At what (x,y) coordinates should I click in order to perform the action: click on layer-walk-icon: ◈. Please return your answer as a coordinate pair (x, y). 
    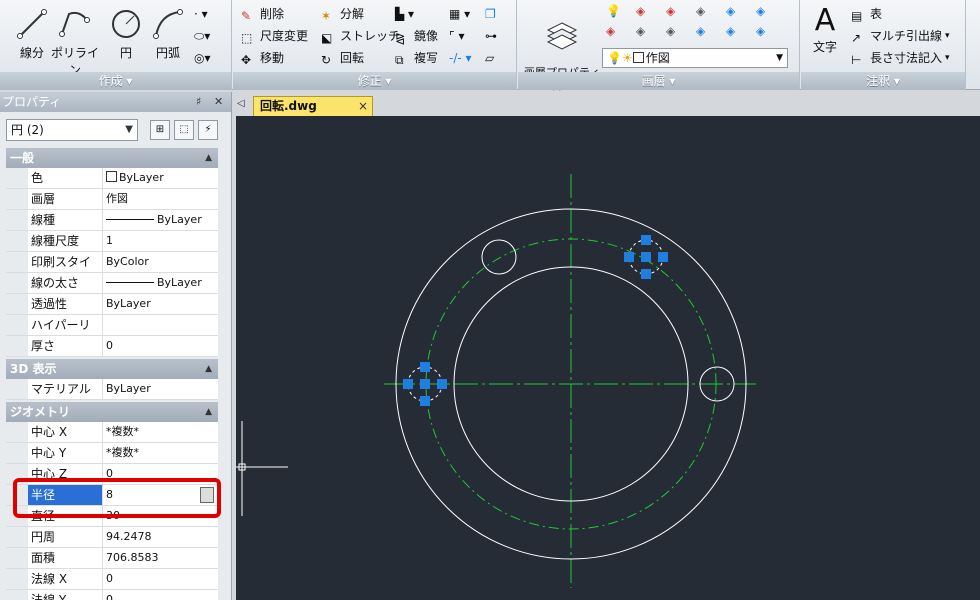
    Looking at the image, I should click on (760, 11).